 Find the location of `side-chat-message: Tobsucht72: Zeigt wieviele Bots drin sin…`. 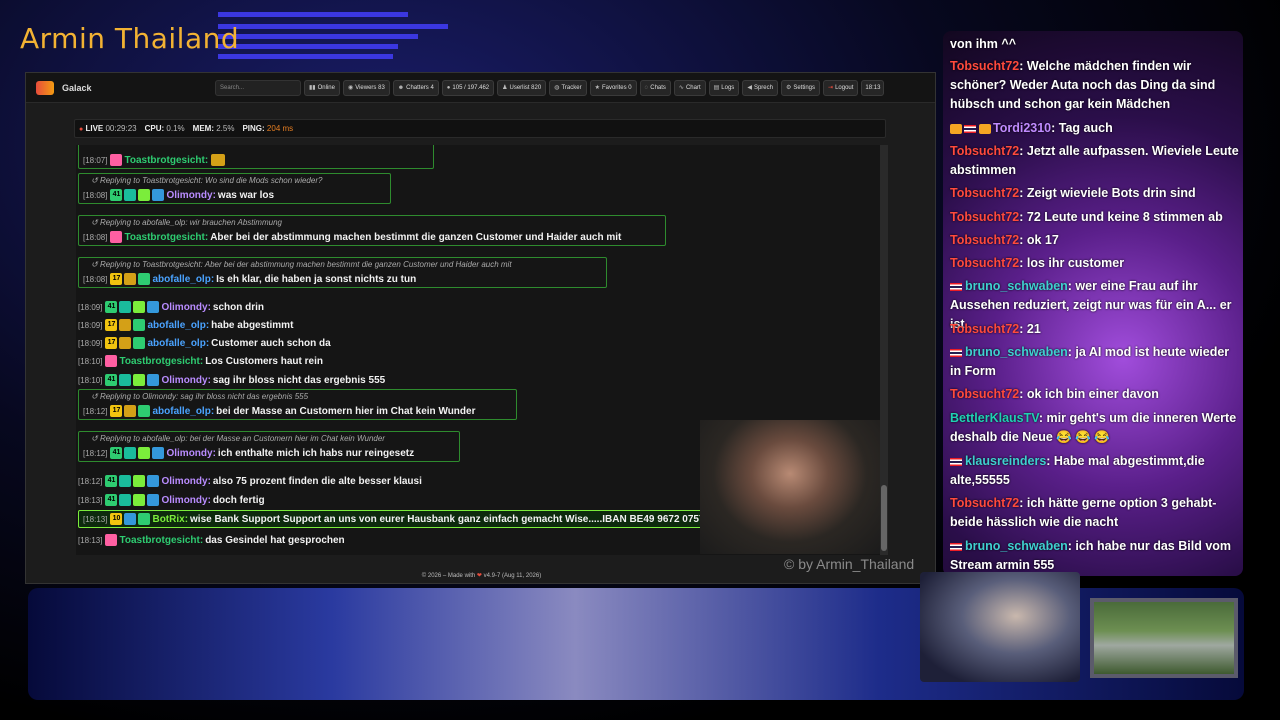

side-chat-message: Tobsucht72: Zeigt wieviele Bots drin sin… is located at coordinates (1073, 193).